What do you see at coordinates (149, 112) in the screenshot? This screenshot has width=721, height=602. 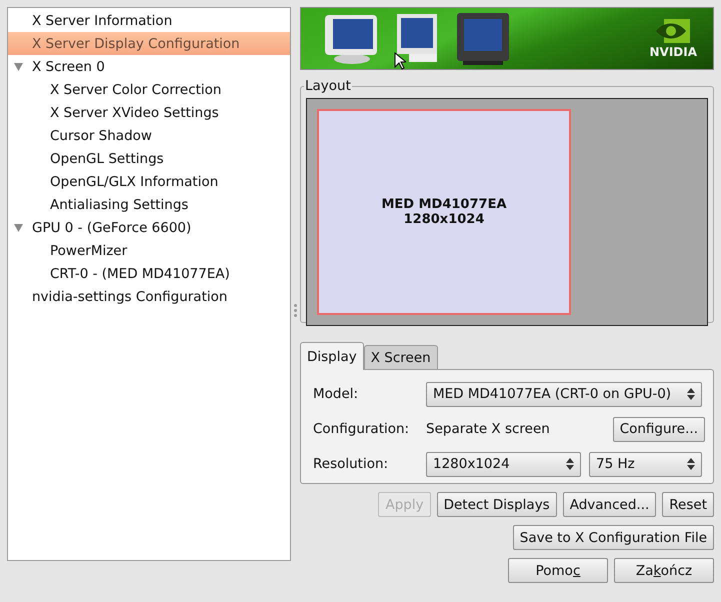 I see `tree-item: X Server XVideo Settings` at bounding box center [149, 112].